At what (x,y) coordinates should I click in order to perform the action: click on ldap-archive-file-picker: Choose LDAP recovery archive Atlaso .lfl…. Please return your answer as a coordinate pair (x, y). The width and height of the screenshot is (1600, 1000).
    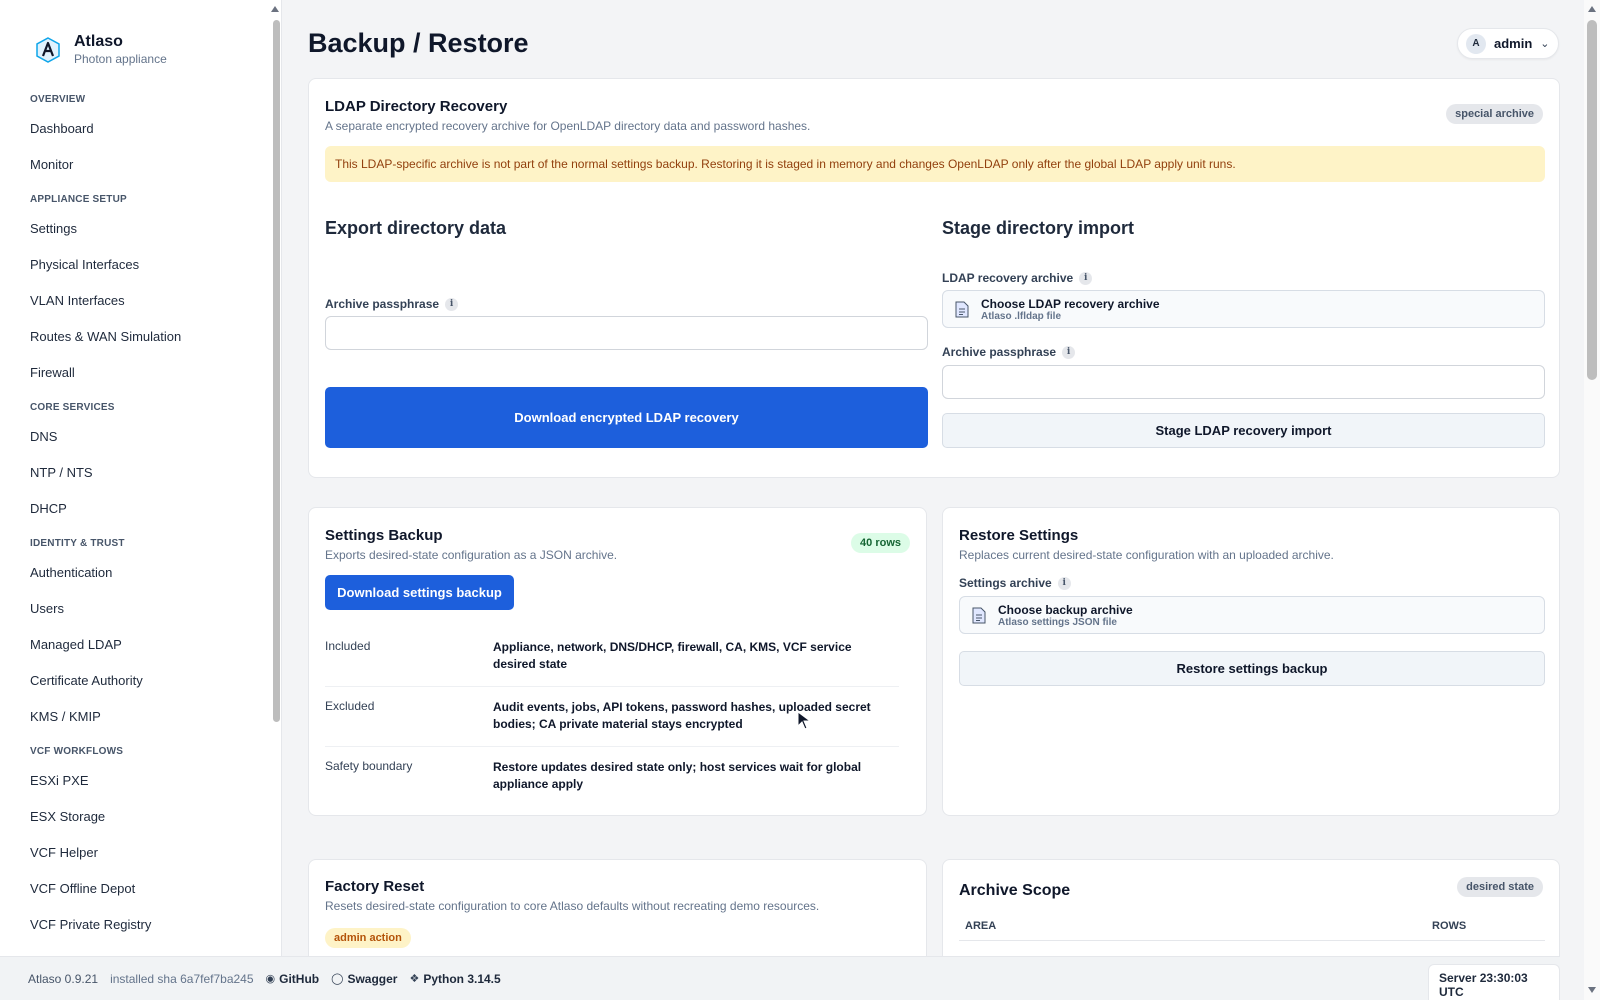
    Looking at the image, I should click on (1243, 309).